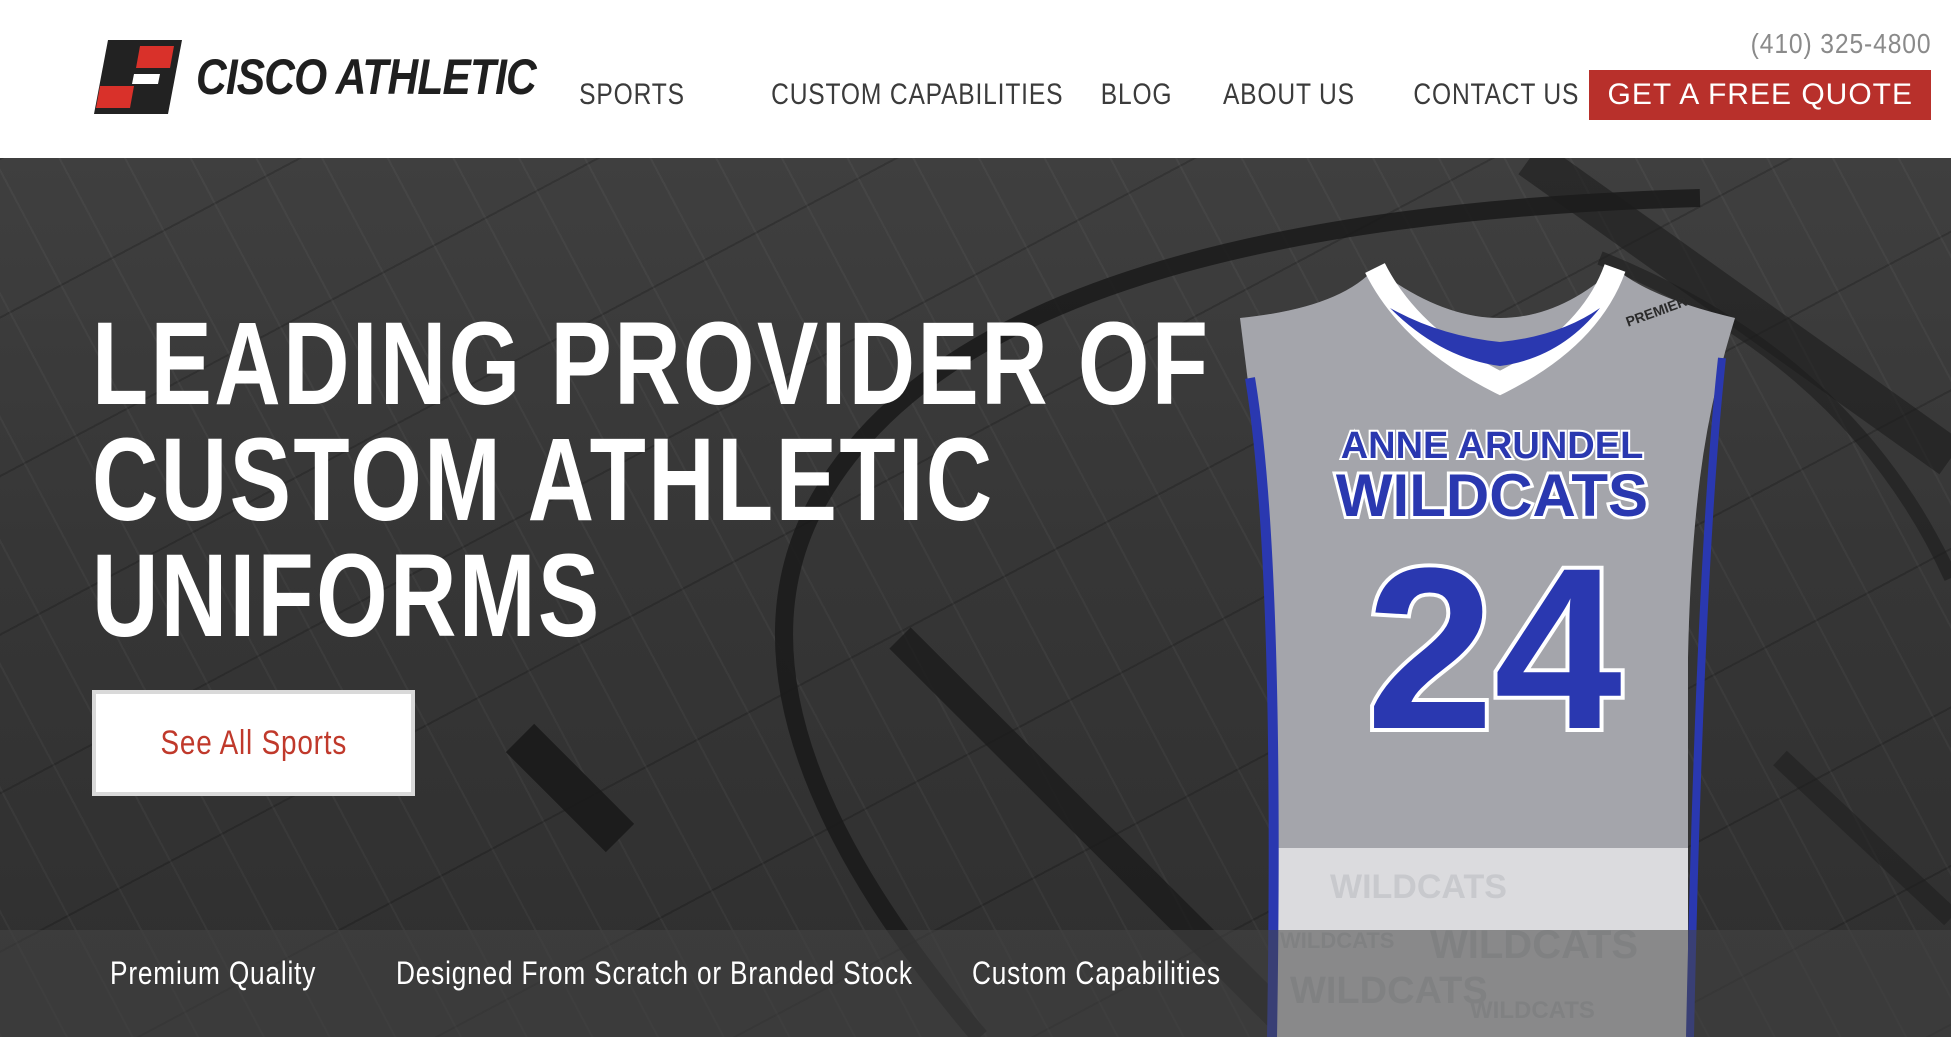  I want to click on brand-logo: CISCO ATHLETIC, so click(345, 77).